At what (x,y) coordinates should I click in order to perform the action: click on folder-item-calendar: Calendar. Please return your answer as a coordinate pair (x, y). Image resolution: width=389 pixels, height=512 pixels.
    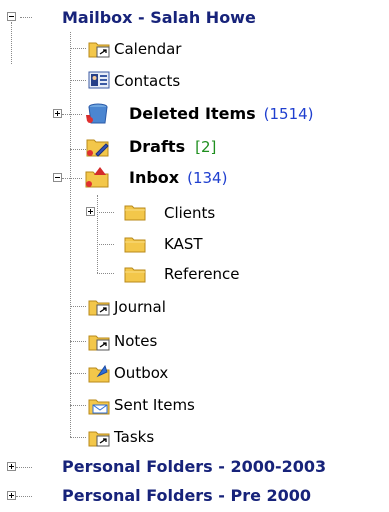
    Looking at the image, I should click on (147, 49).